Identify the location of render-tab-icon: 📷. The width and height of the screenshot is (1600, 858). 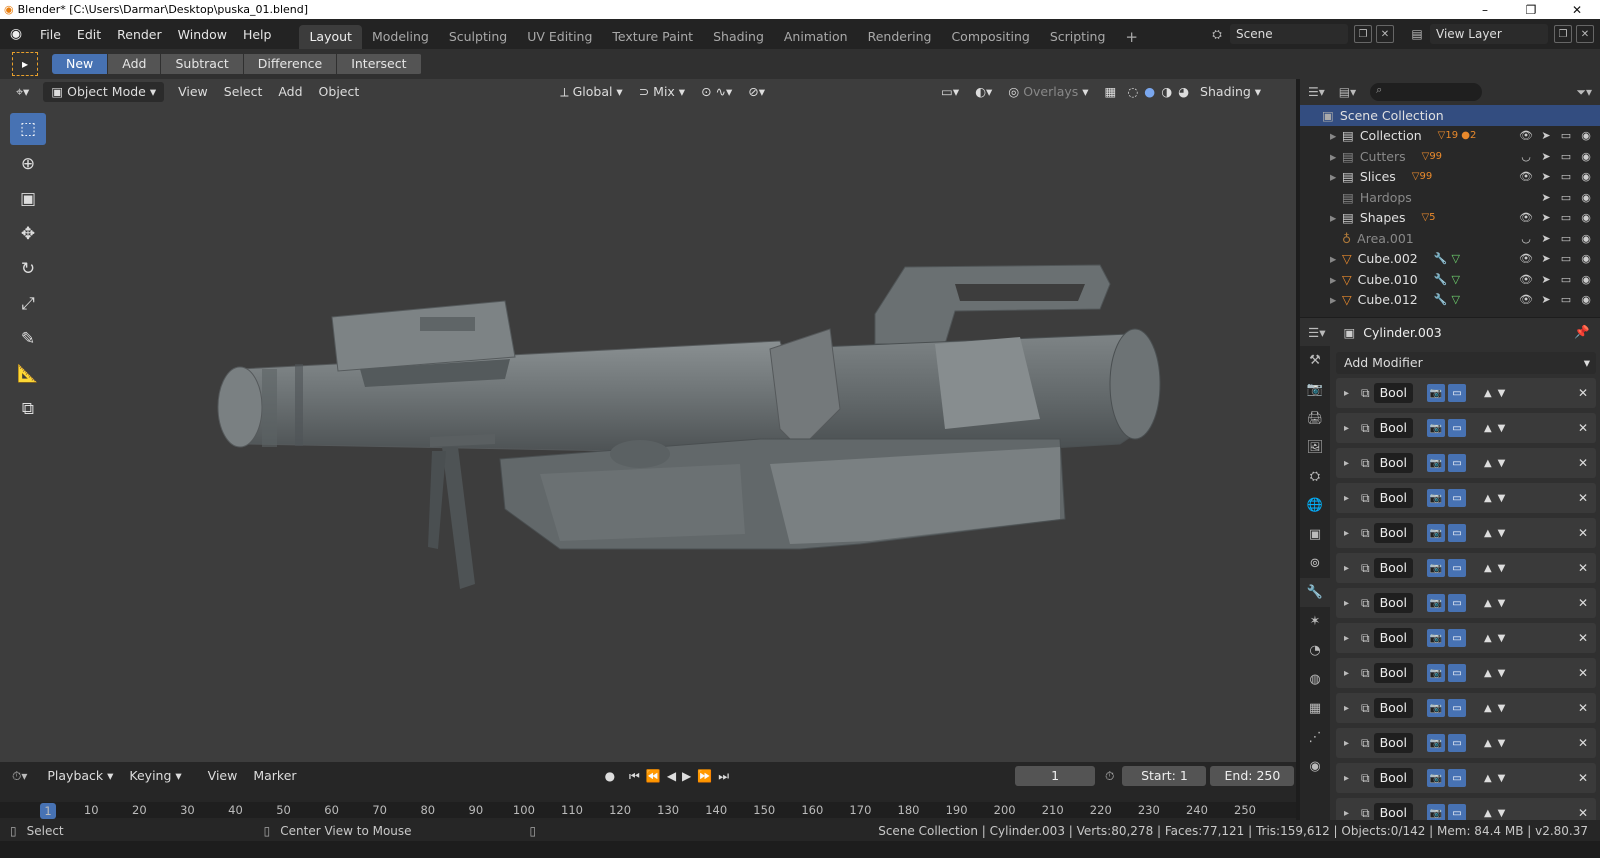
(1315, 389).